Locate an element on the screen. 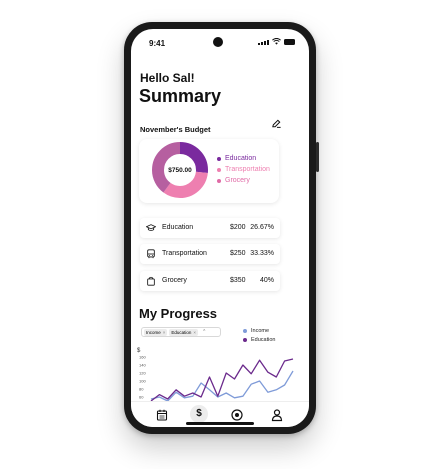  signal-icon is located at coordinates (263, 42).